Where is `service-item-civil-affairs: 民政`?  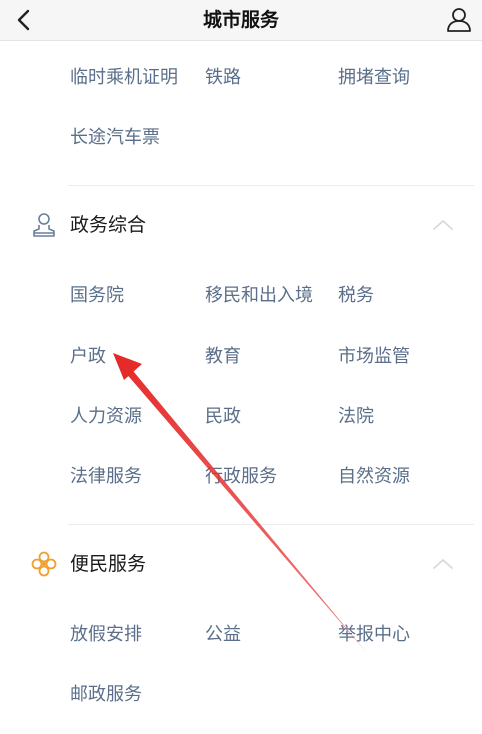 service-item-civil-affairs: 民政 is located at coordinates (223, 415).